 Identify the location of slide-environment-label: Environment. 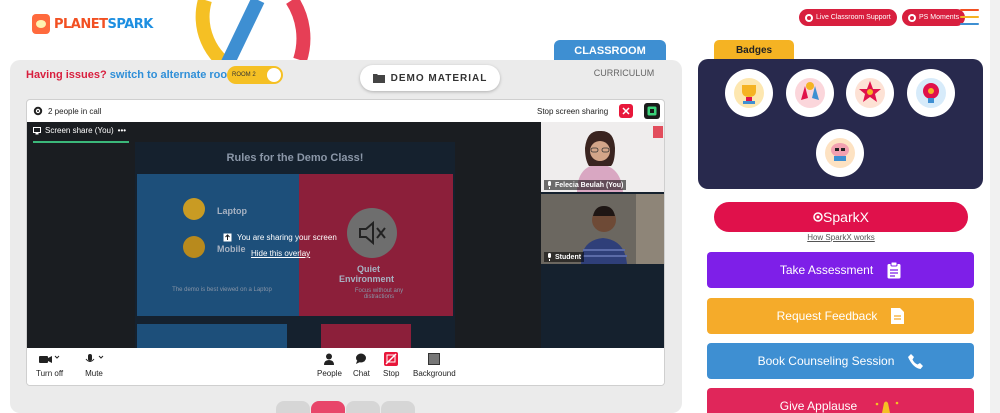
(367, 279).